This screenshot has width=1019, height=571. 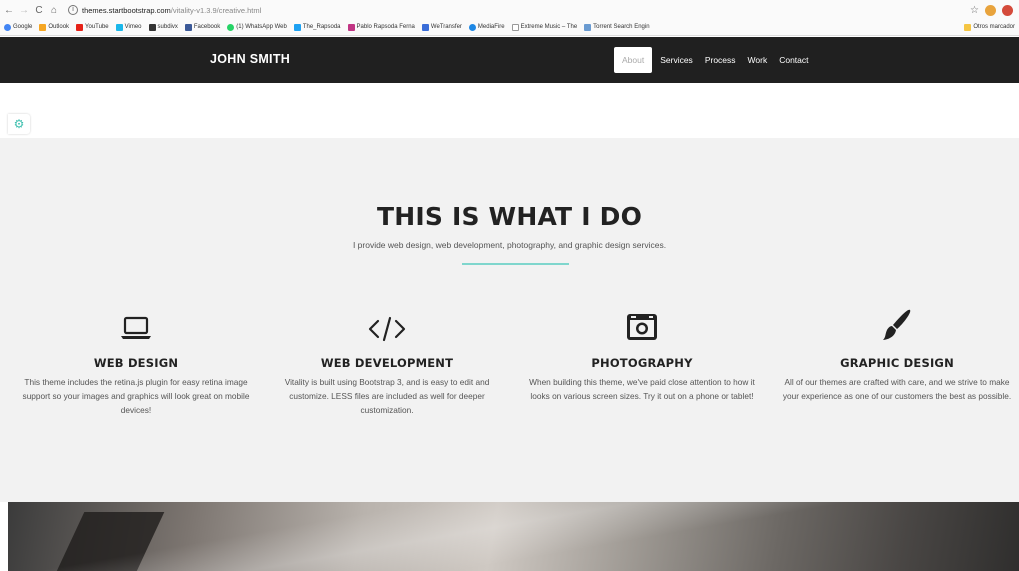 I want to click on bookmark-whatsapp: (1) WhatsApp Web, so click(x=257, y=27).